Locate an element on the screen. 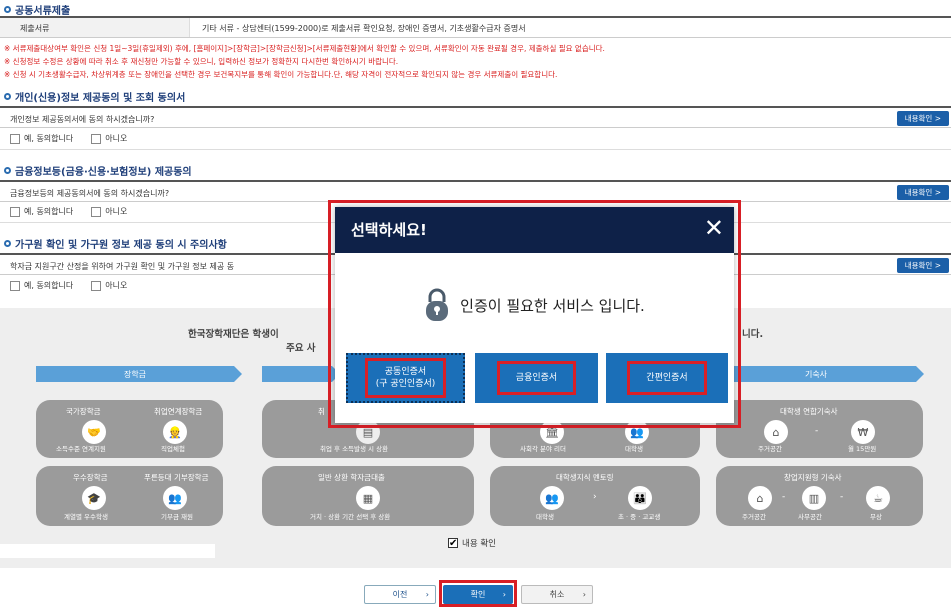  consent-question: 금융정보등의 제공동의서에 동의 하시겠습니까? is located at coordinates (90, 193).